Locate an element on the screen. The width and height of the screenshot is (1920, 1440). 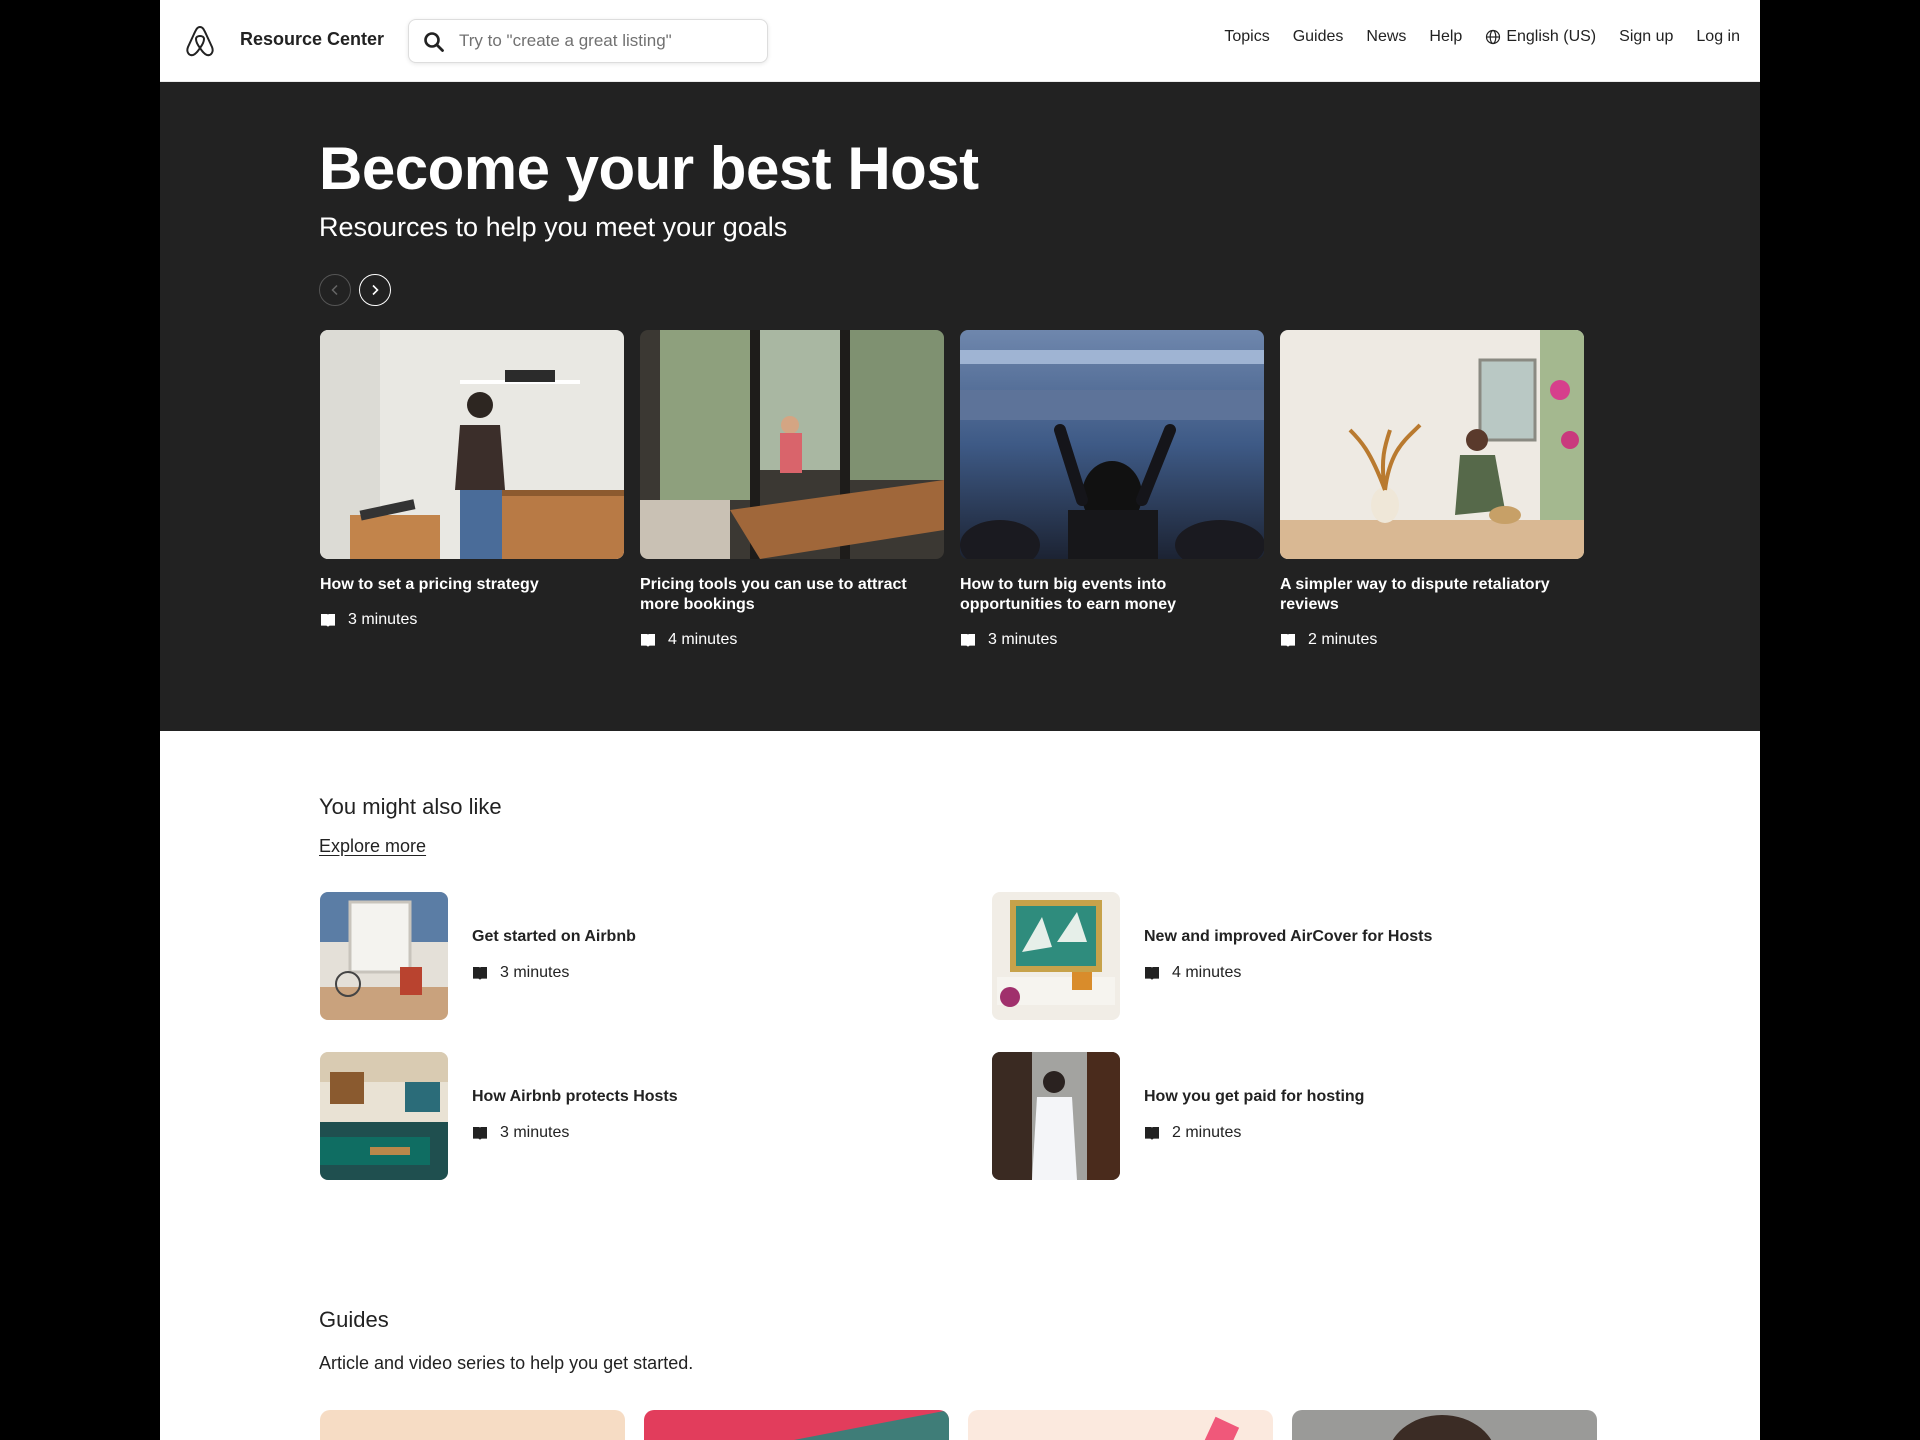
language-label: English (US) is located at coordinates (1551, 36).